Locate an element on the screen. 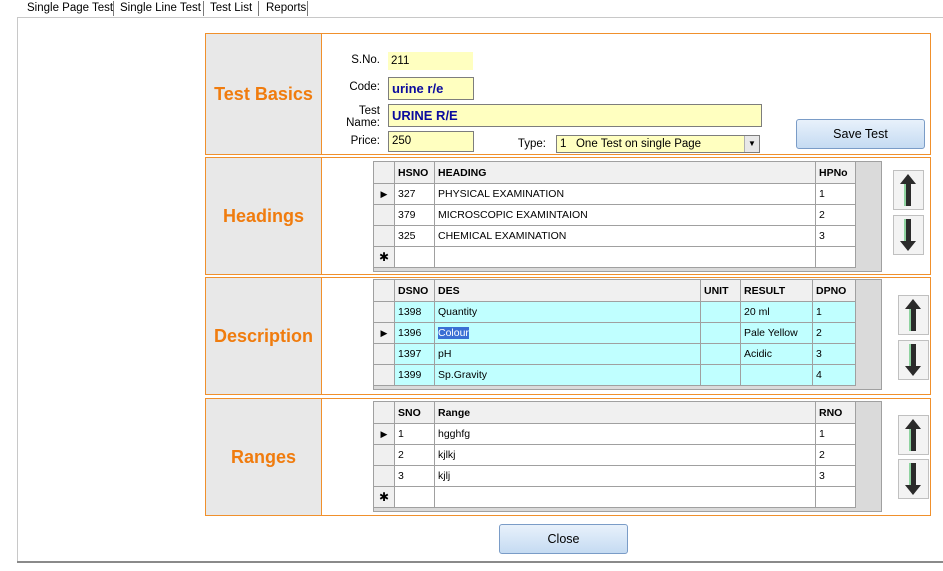 This screenshot has height=571, width=943. sno-field: 211 is located at coordinates (430, 61).